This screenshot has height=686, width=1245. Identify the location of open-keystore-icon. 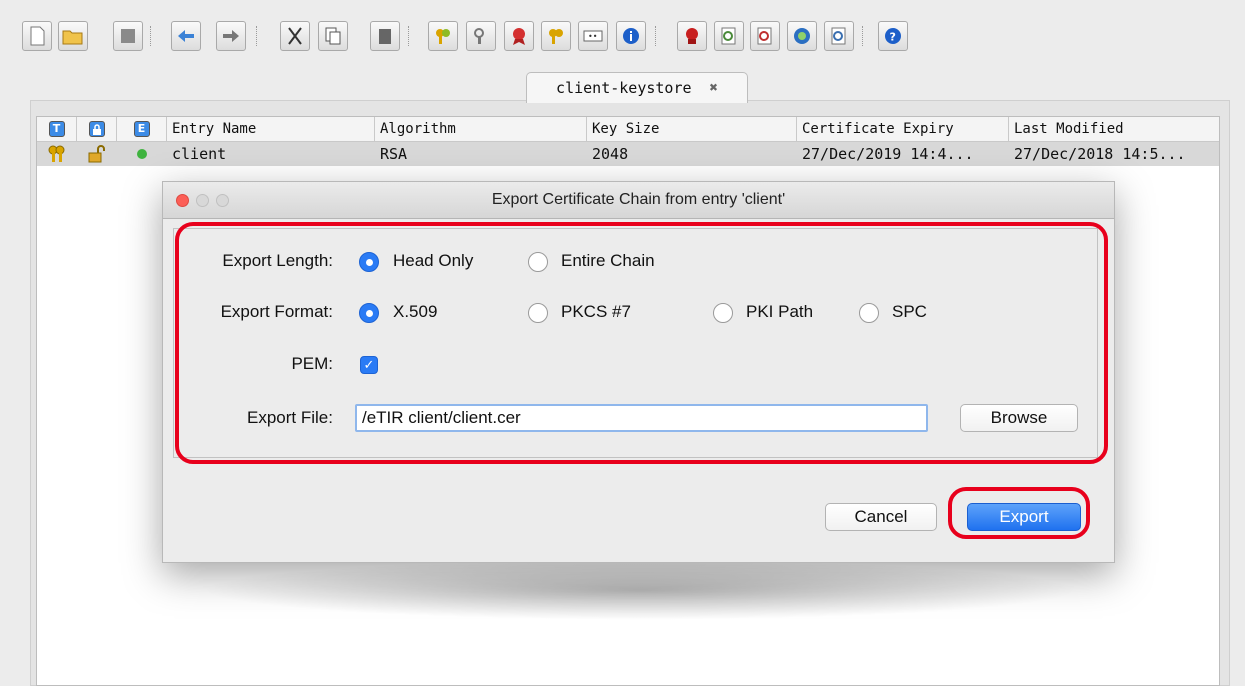
(73, 36).